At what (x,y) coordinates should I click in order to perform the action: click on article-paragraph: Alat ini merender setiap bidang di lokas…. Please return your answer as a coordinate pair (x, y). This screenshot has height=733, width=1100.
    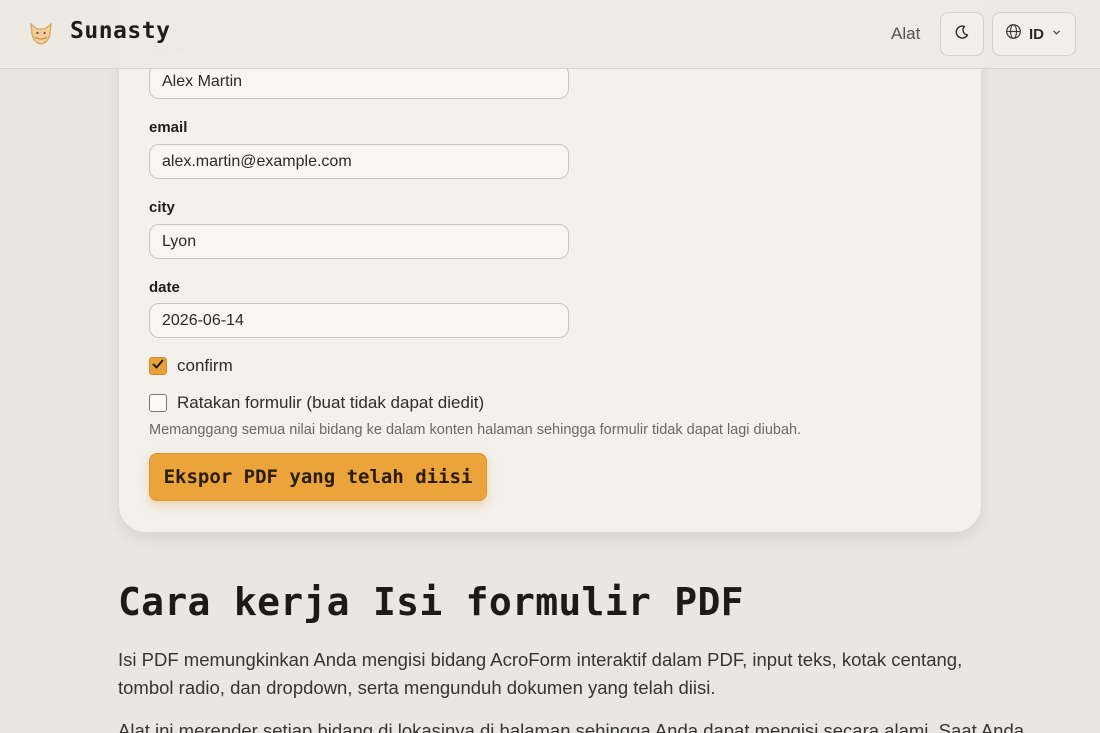
    Looking at the image, I should click on (571, 726).